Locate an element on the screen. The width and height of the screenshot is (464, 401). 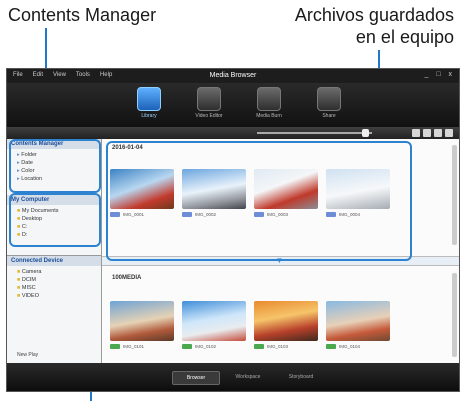
view-large-icon is located at coordinates (438, 133).